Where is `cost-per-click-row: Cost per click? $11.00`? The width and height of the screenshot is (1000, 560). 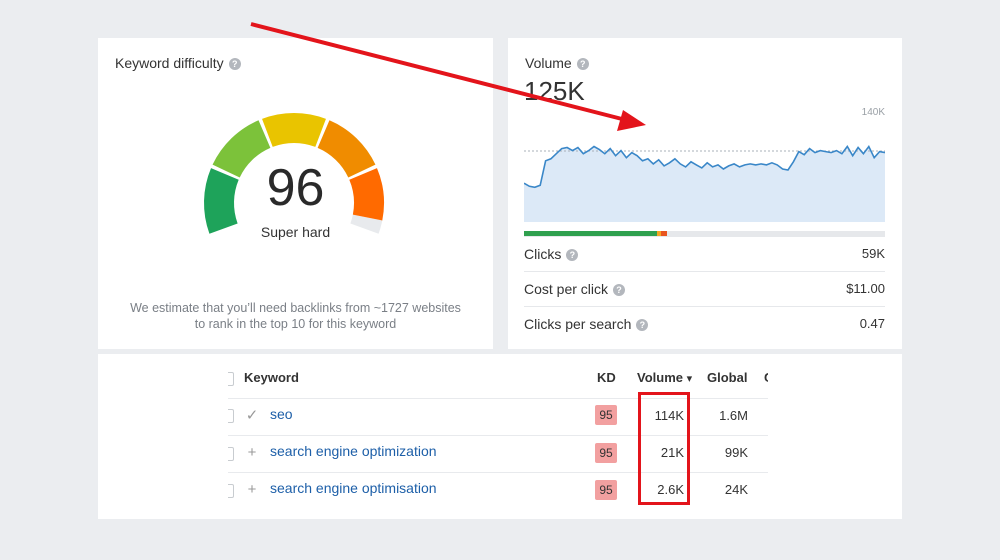
cost-per-click-row: Cost per click? $11.00 is located at coordinates (704, 289).